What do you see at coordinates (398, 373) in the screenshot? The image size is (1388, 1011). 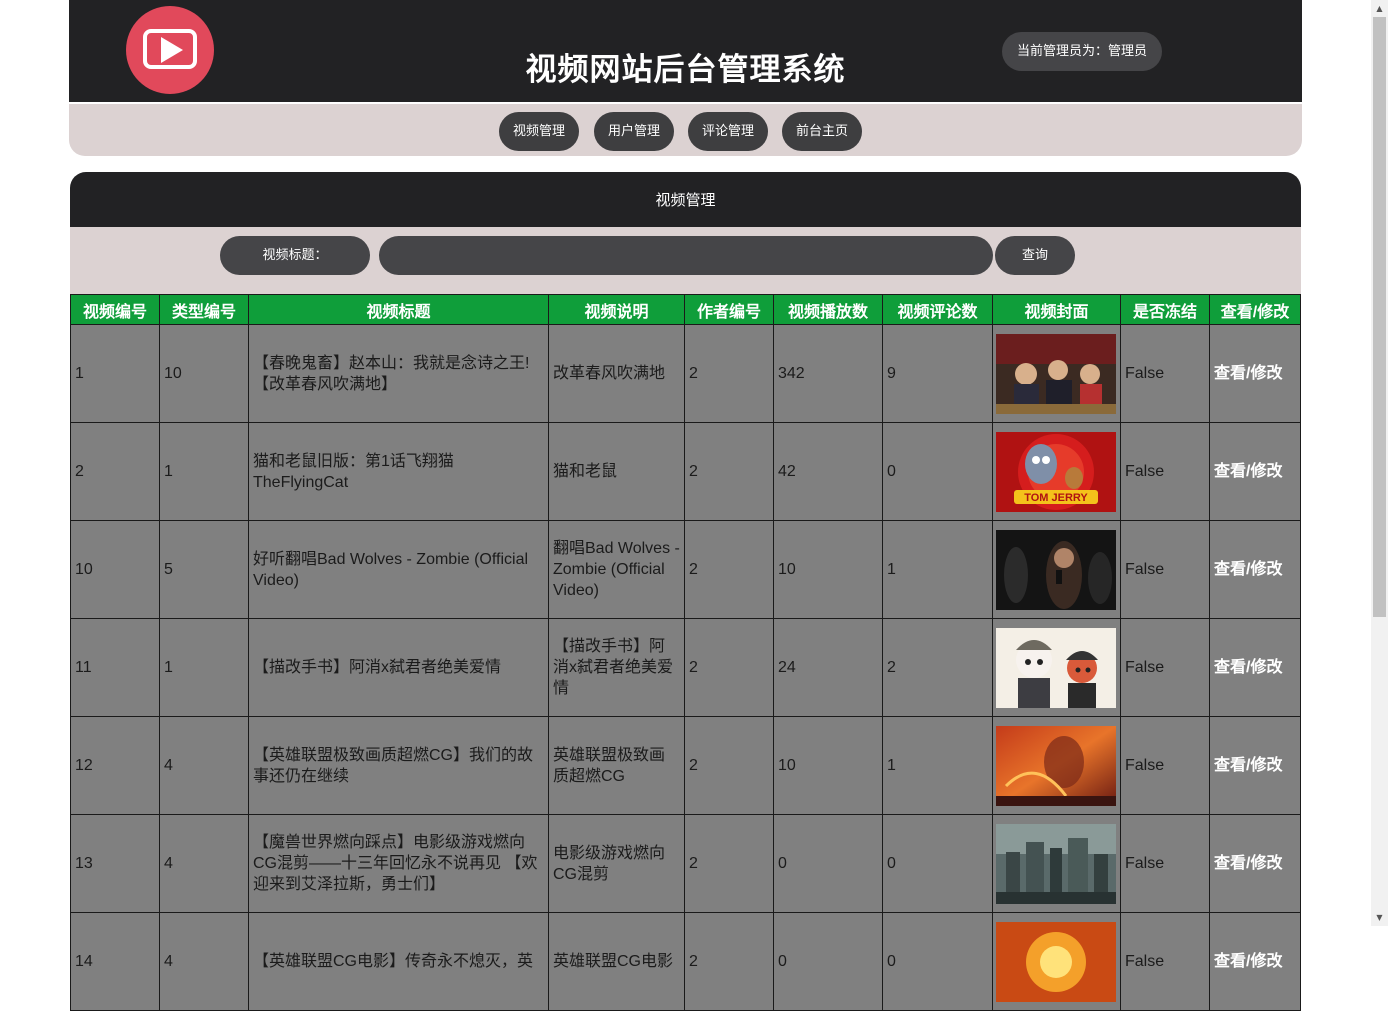 I see `cell-video-title: 【春晚鬼畜】赵本山：我就是念诗之王!【改革春风吹满地】` at bounding box center [398, 373].